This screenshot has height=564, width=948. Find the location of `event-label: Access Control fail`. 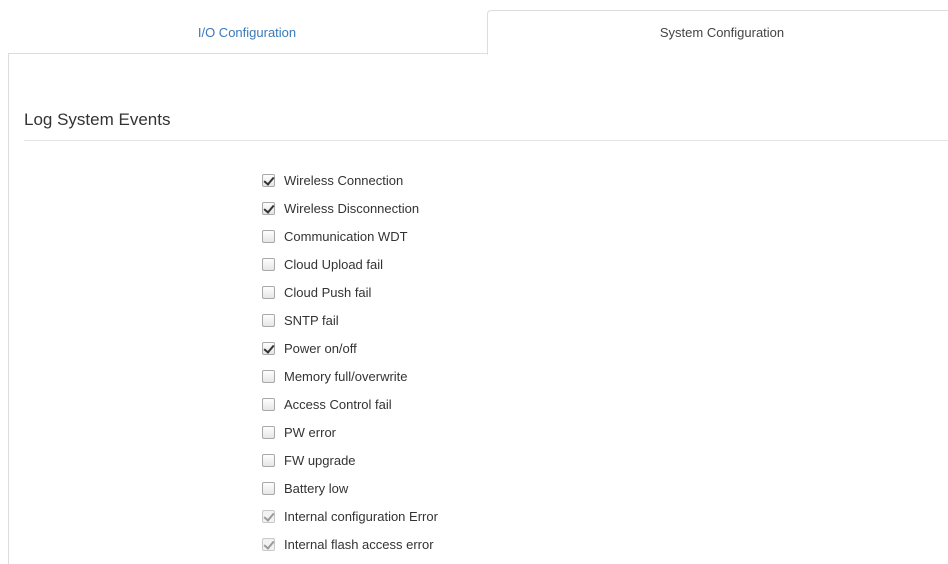

event-label: Access Control fail is located at coordinates (338, 404).